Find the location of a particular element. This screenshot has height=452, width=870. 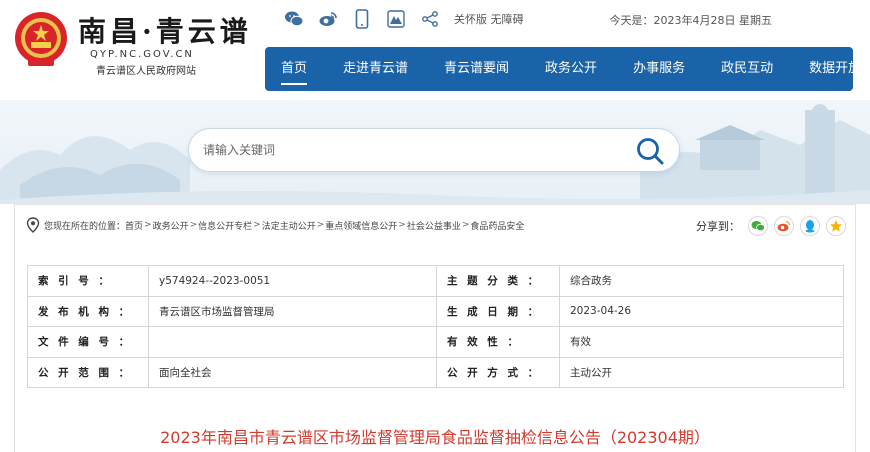

share-wechat-button is located at coordinates (758, 226).